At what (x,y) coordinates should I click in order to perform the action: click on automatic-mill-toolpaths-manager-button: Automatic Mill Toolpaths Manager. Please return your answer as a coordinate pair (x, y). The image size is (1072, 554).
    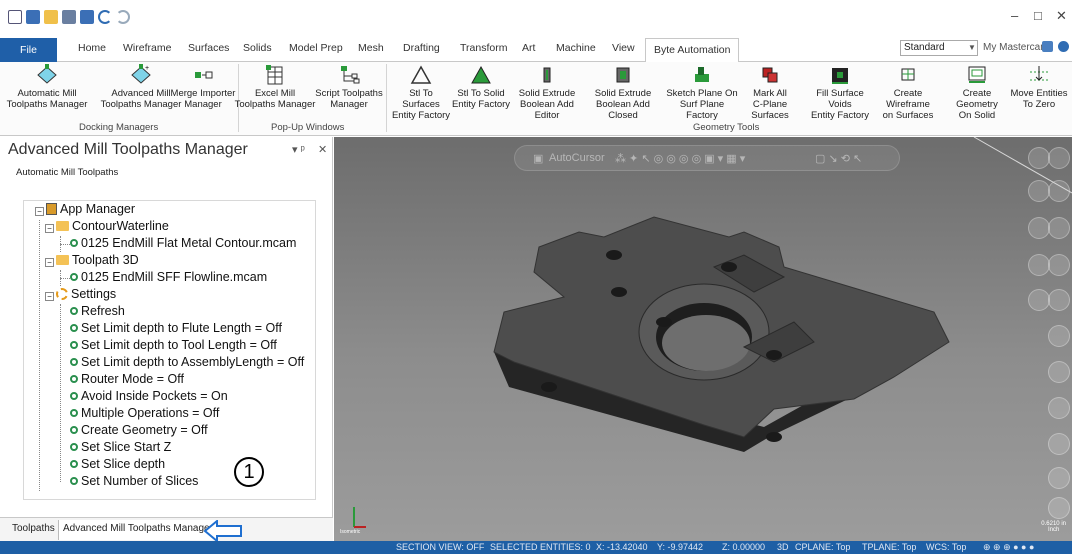
    Looking at the image, I should click on (47, 86).